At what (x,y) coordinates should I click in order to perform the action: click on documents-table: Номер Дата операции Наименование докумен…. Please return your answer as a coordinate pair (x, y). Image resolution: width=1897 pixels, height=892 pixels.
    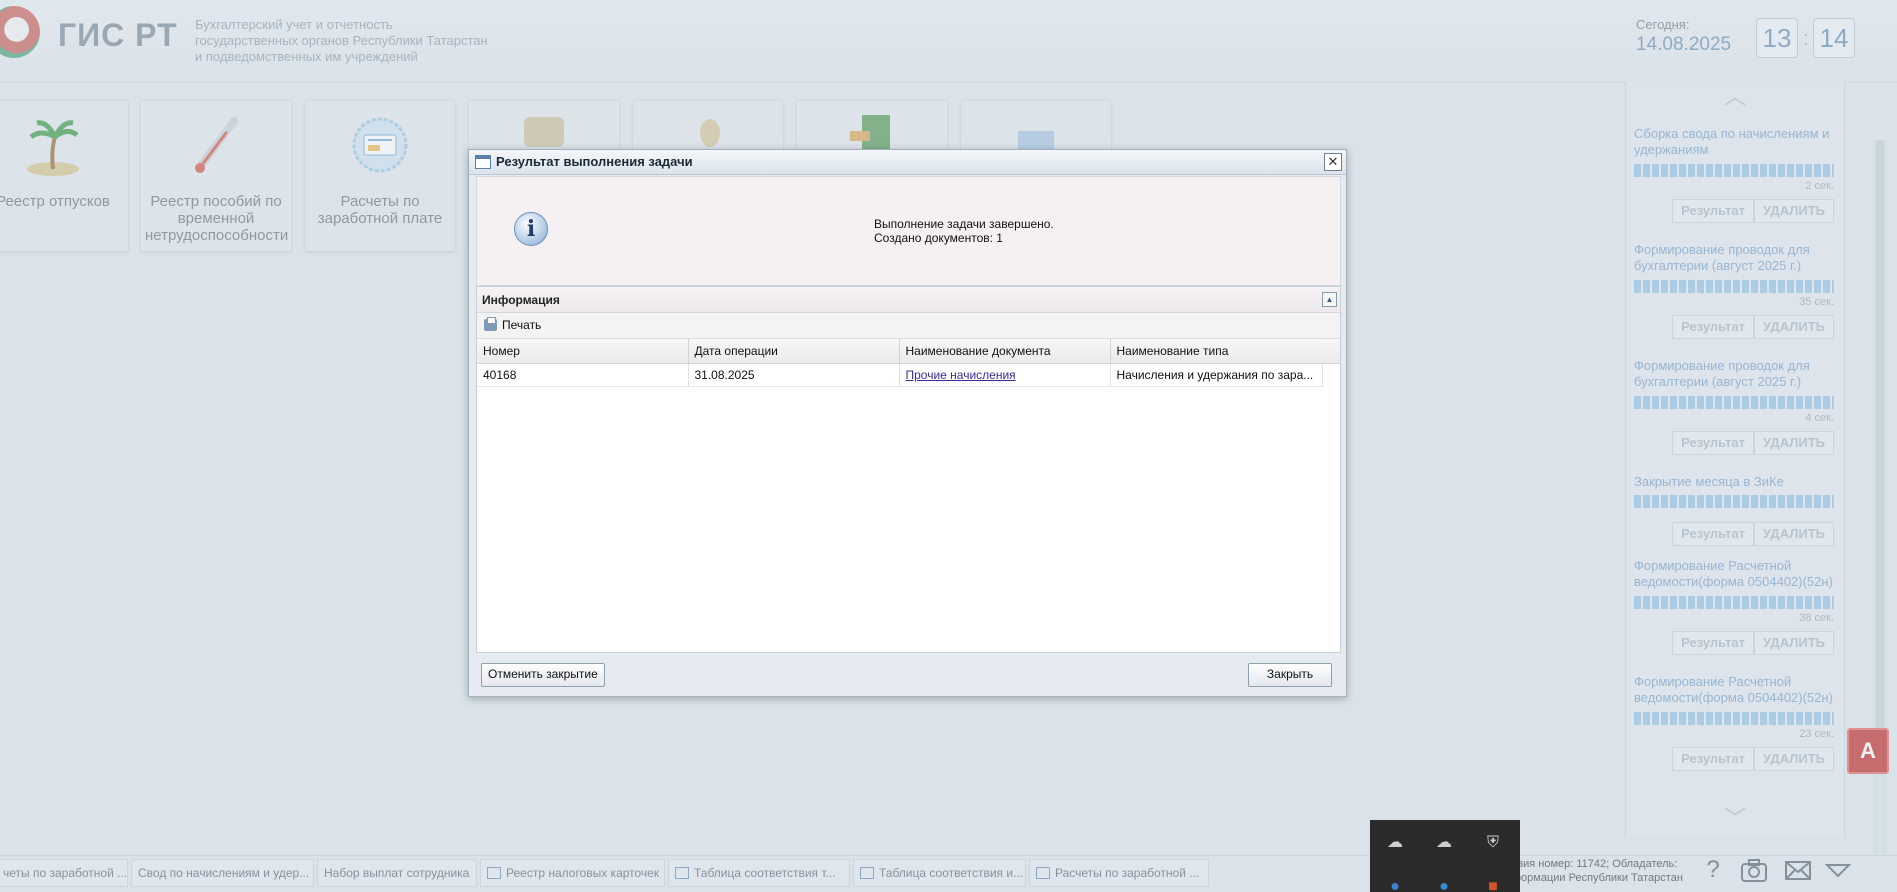
    Looking at the image, I should click on (900, 363).